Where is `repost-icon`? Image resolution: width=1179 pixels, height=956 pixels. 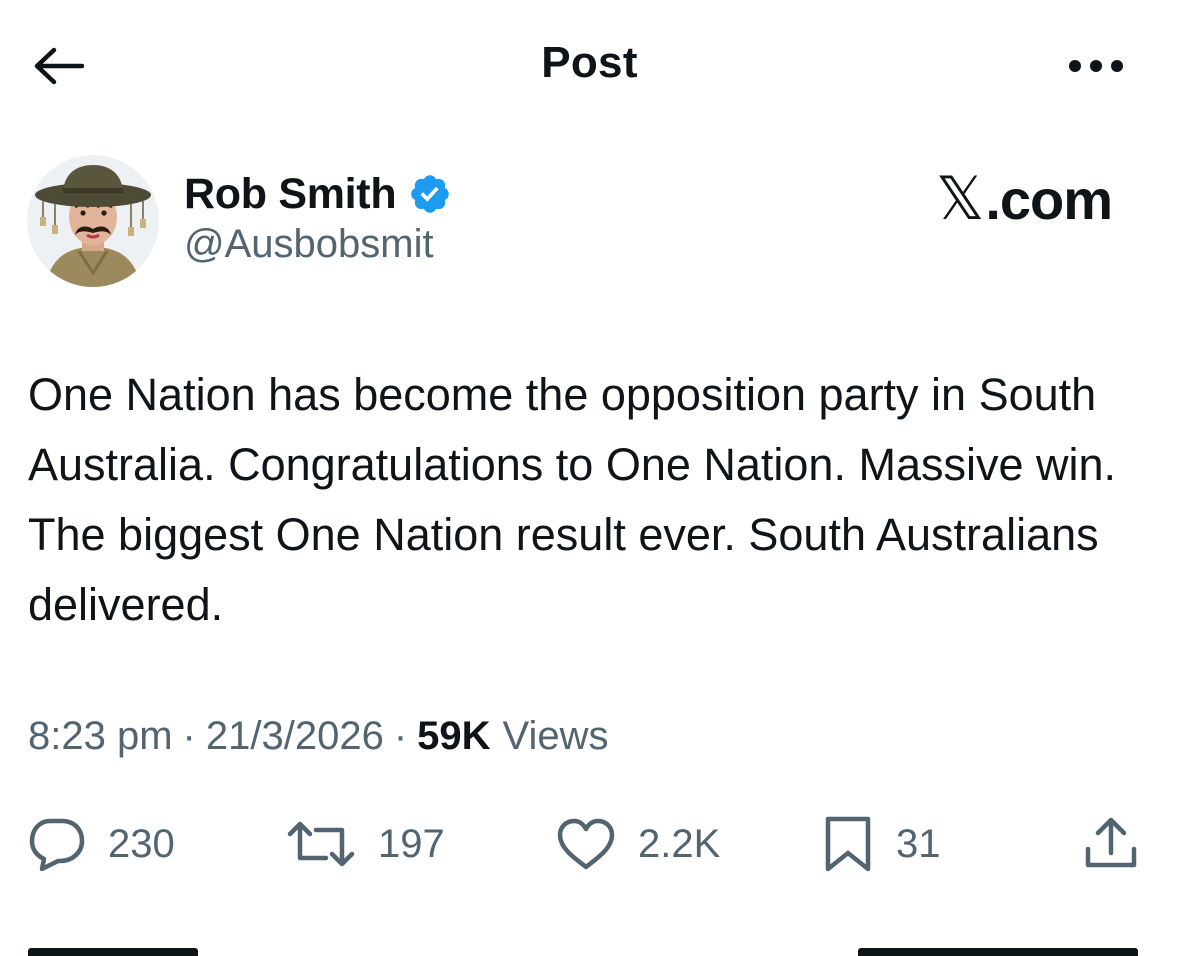
repost-icon is located at coordinates (321, 844).